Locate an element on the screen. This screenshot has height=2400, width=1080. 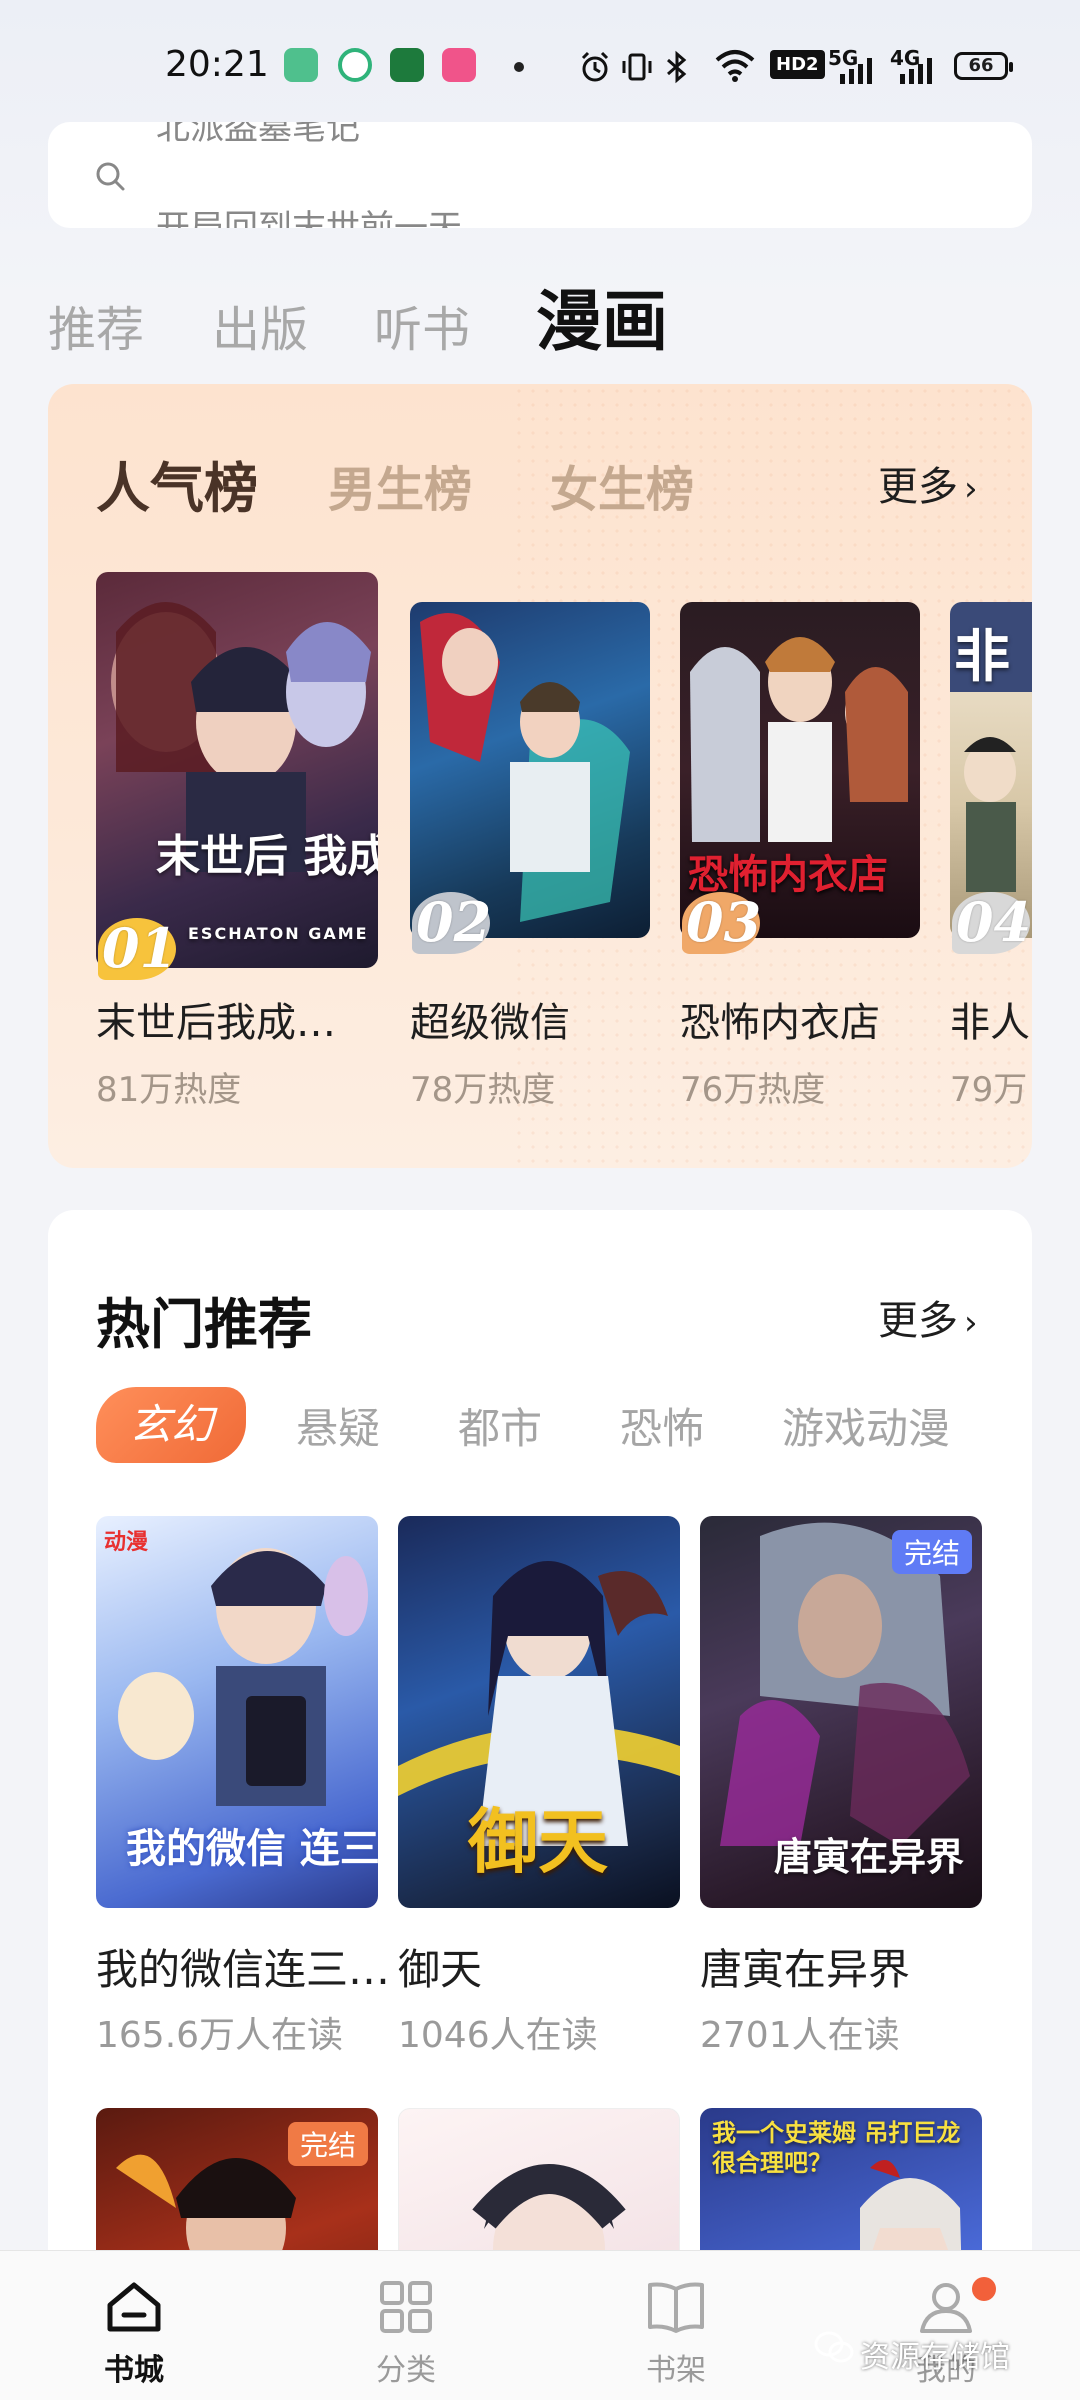
rank-number: 03 is located at coordinates (724, 922).